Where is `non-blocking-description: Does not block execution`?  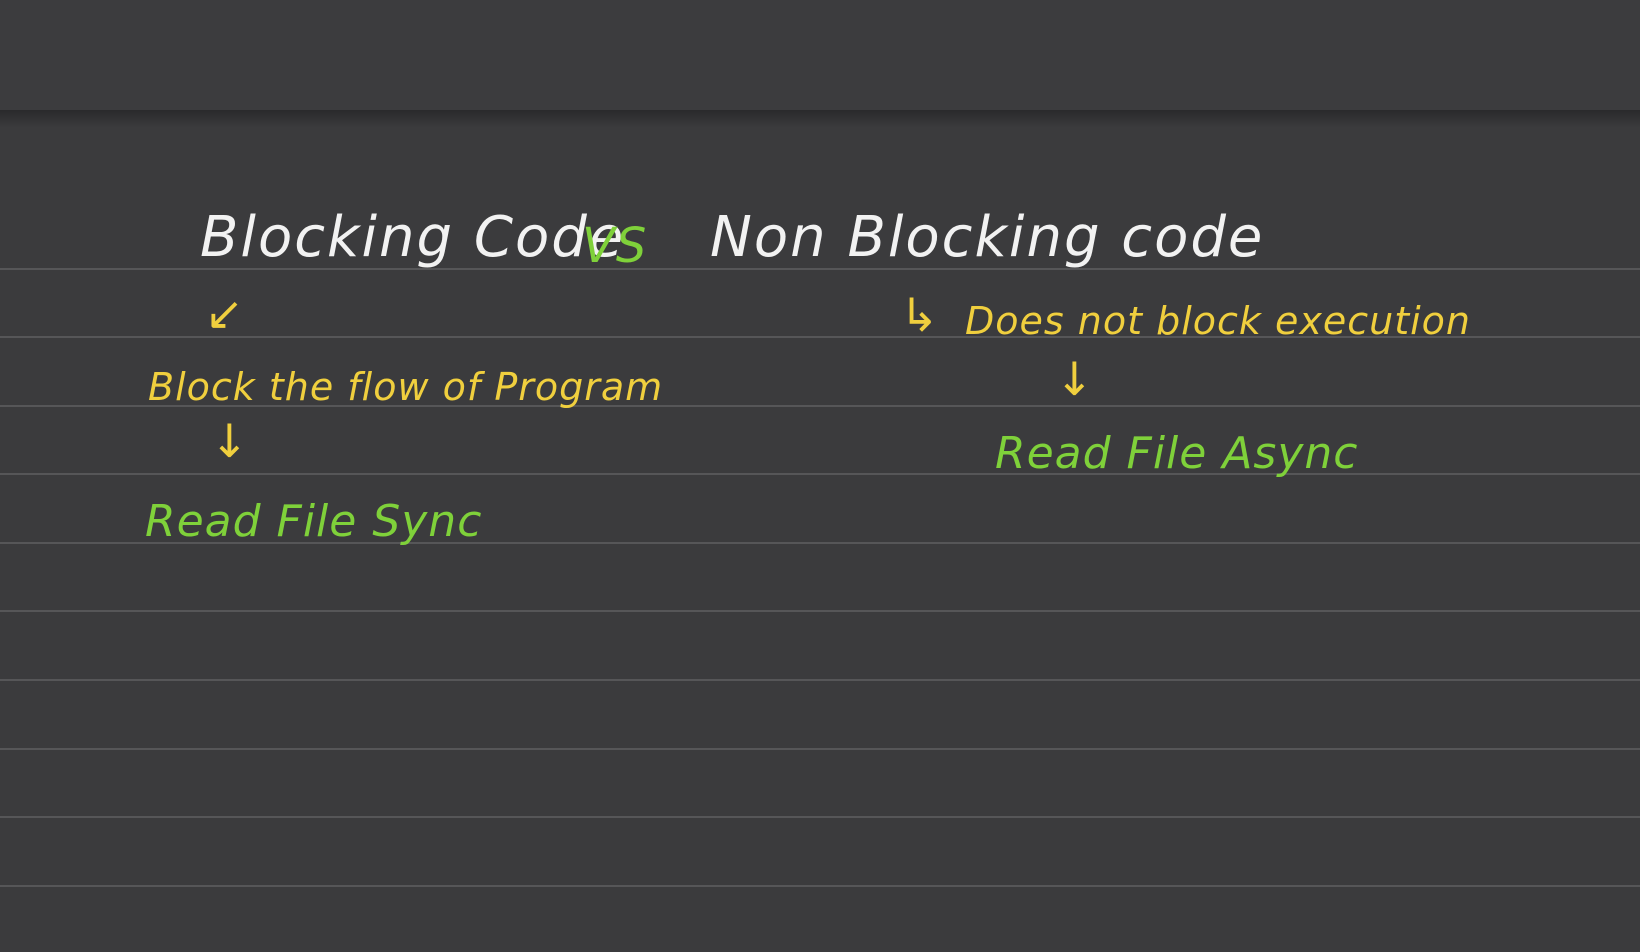
non-blocking-description: Does not block execution is located at coordinates (1218, 321).